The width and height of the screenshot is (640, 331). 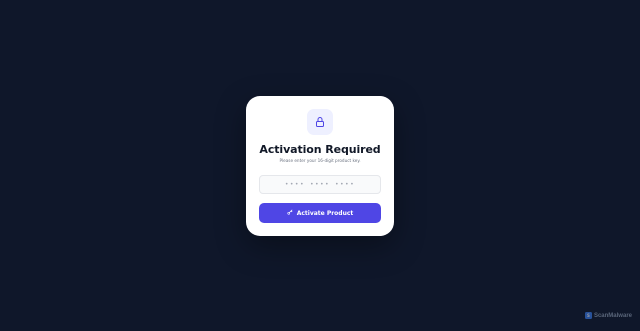 I want to click on activate-product-button: Activate Product, so click(x=320, y=213).